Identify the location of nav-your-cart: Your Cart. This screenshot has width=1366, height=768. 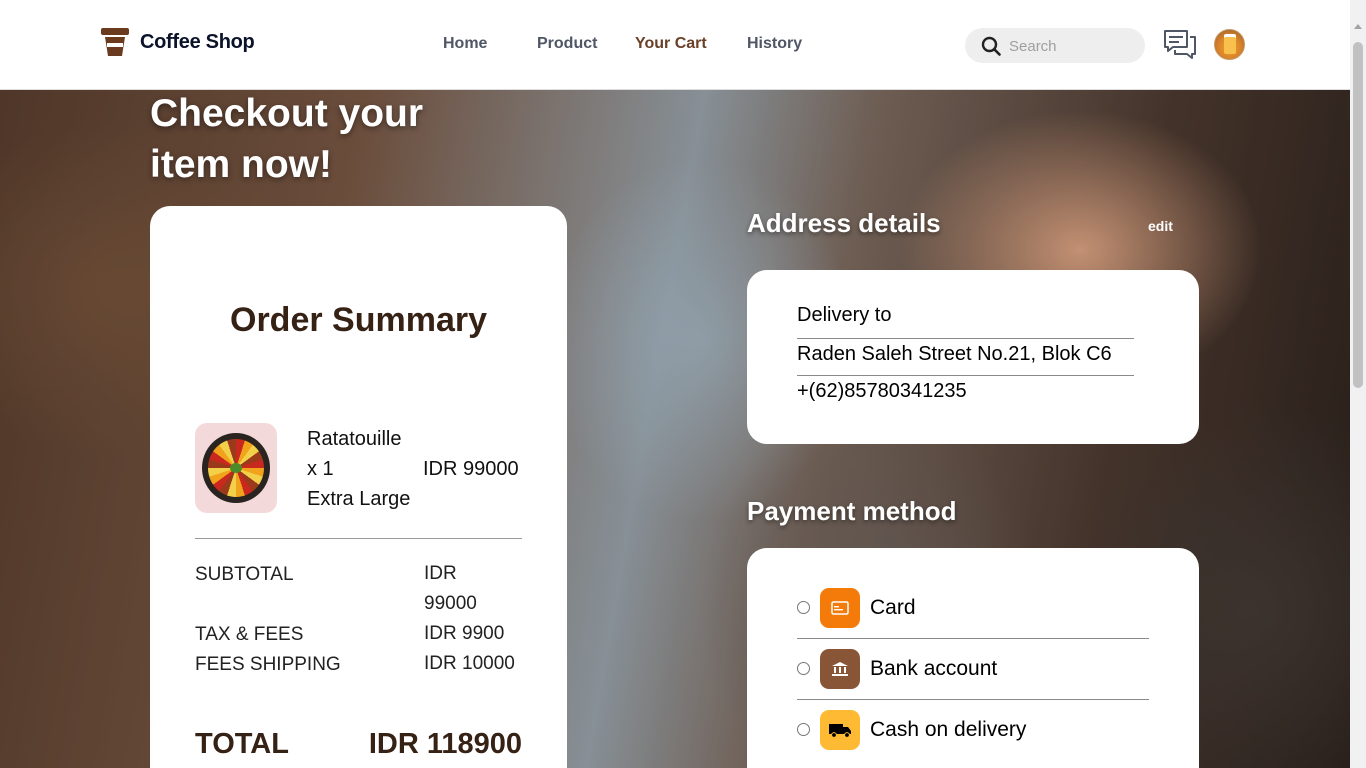
(671, 44).